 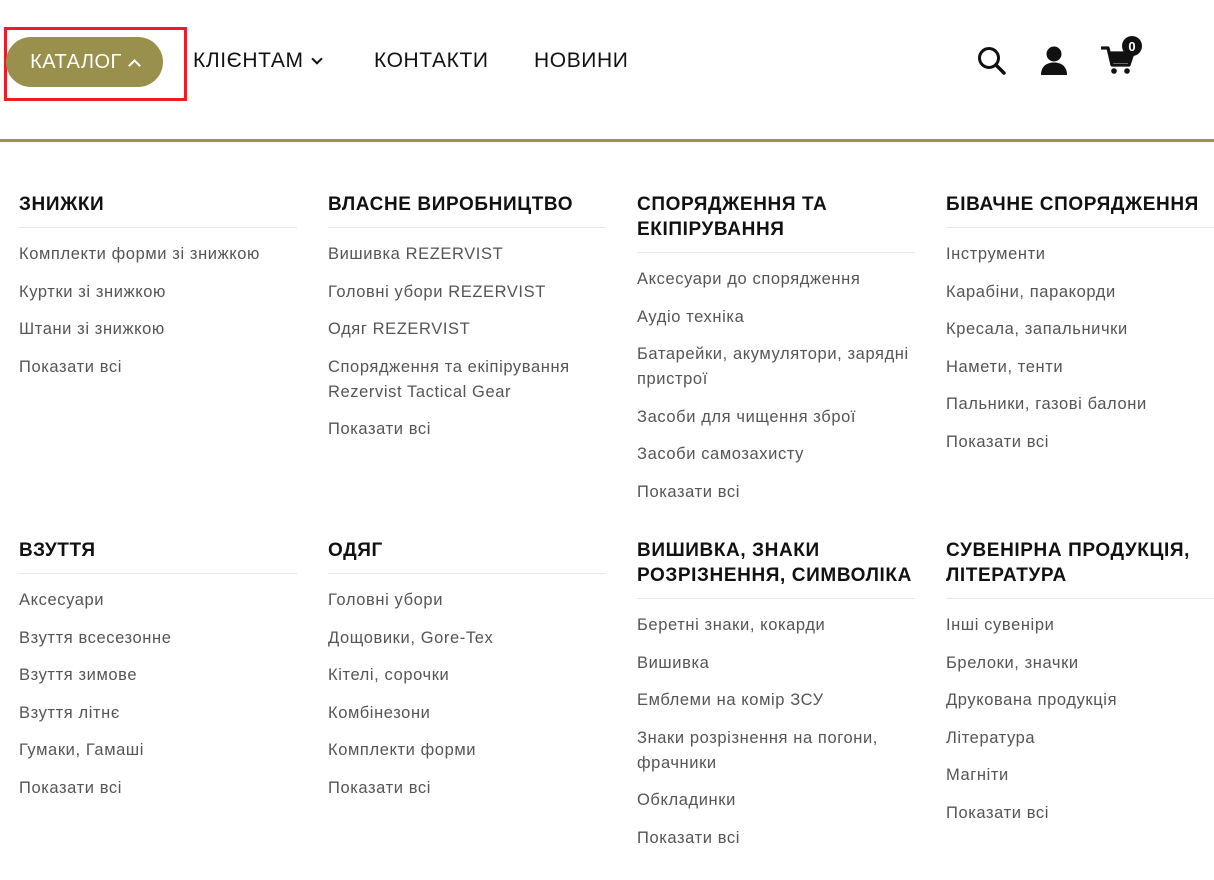 I want to click on user-icon, so click(x=1054, y=61).